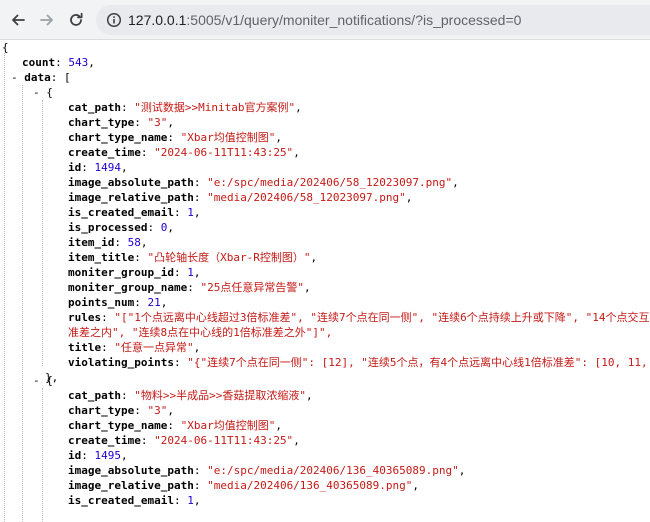 The width and height of the screenshot is (650, 522). Describe the element at coordinates (134, 242) in the screenshot. I see `json-number: 58` at that location.